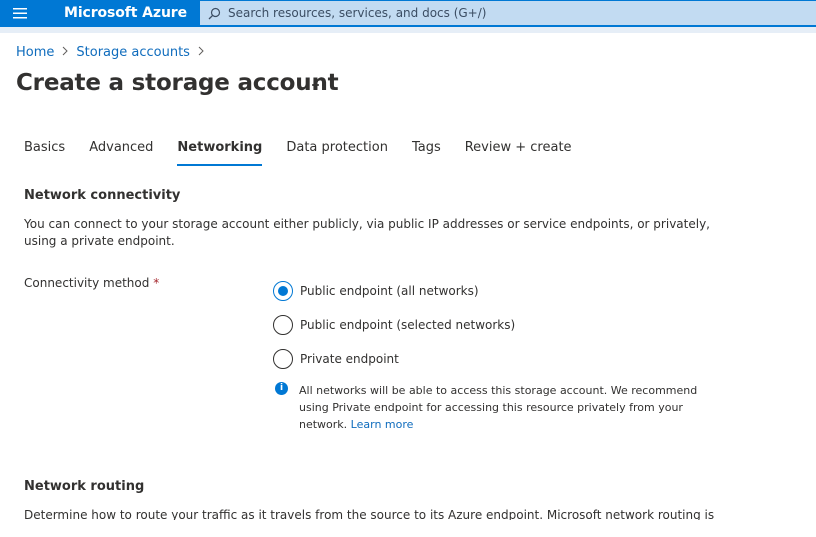  I want to click on breadcrumb-home: Home, so click(35, 52).